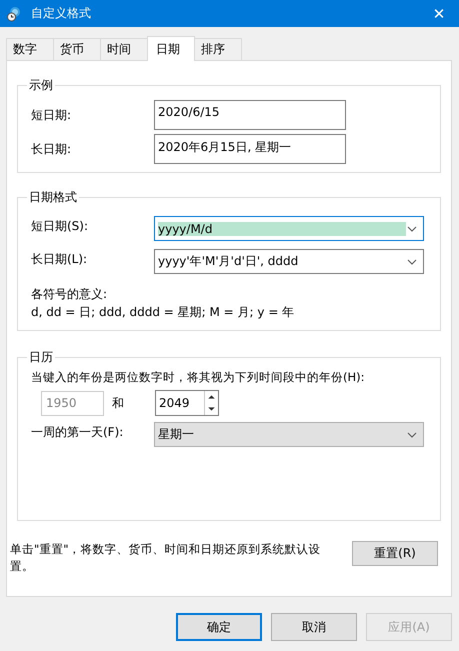  I want to click on close-button: ✕, so click(439, 13).